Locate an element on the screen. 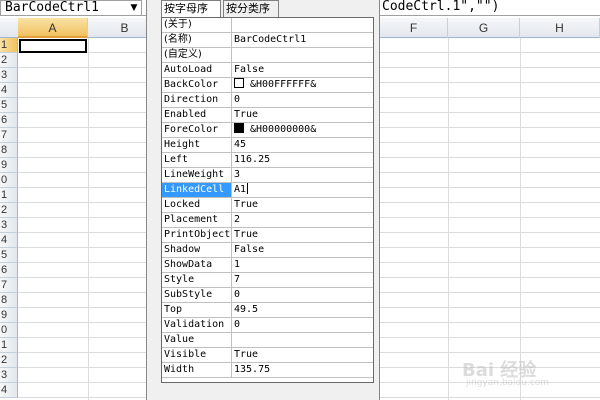  property-row: Locked True is located at coordinates (267, 205).